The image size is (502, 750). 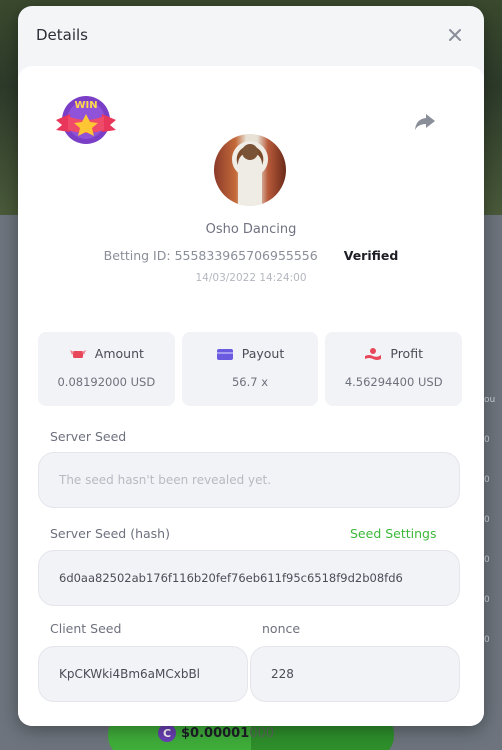 I want to click on money-hand-icon, so click(x=373, y=353).